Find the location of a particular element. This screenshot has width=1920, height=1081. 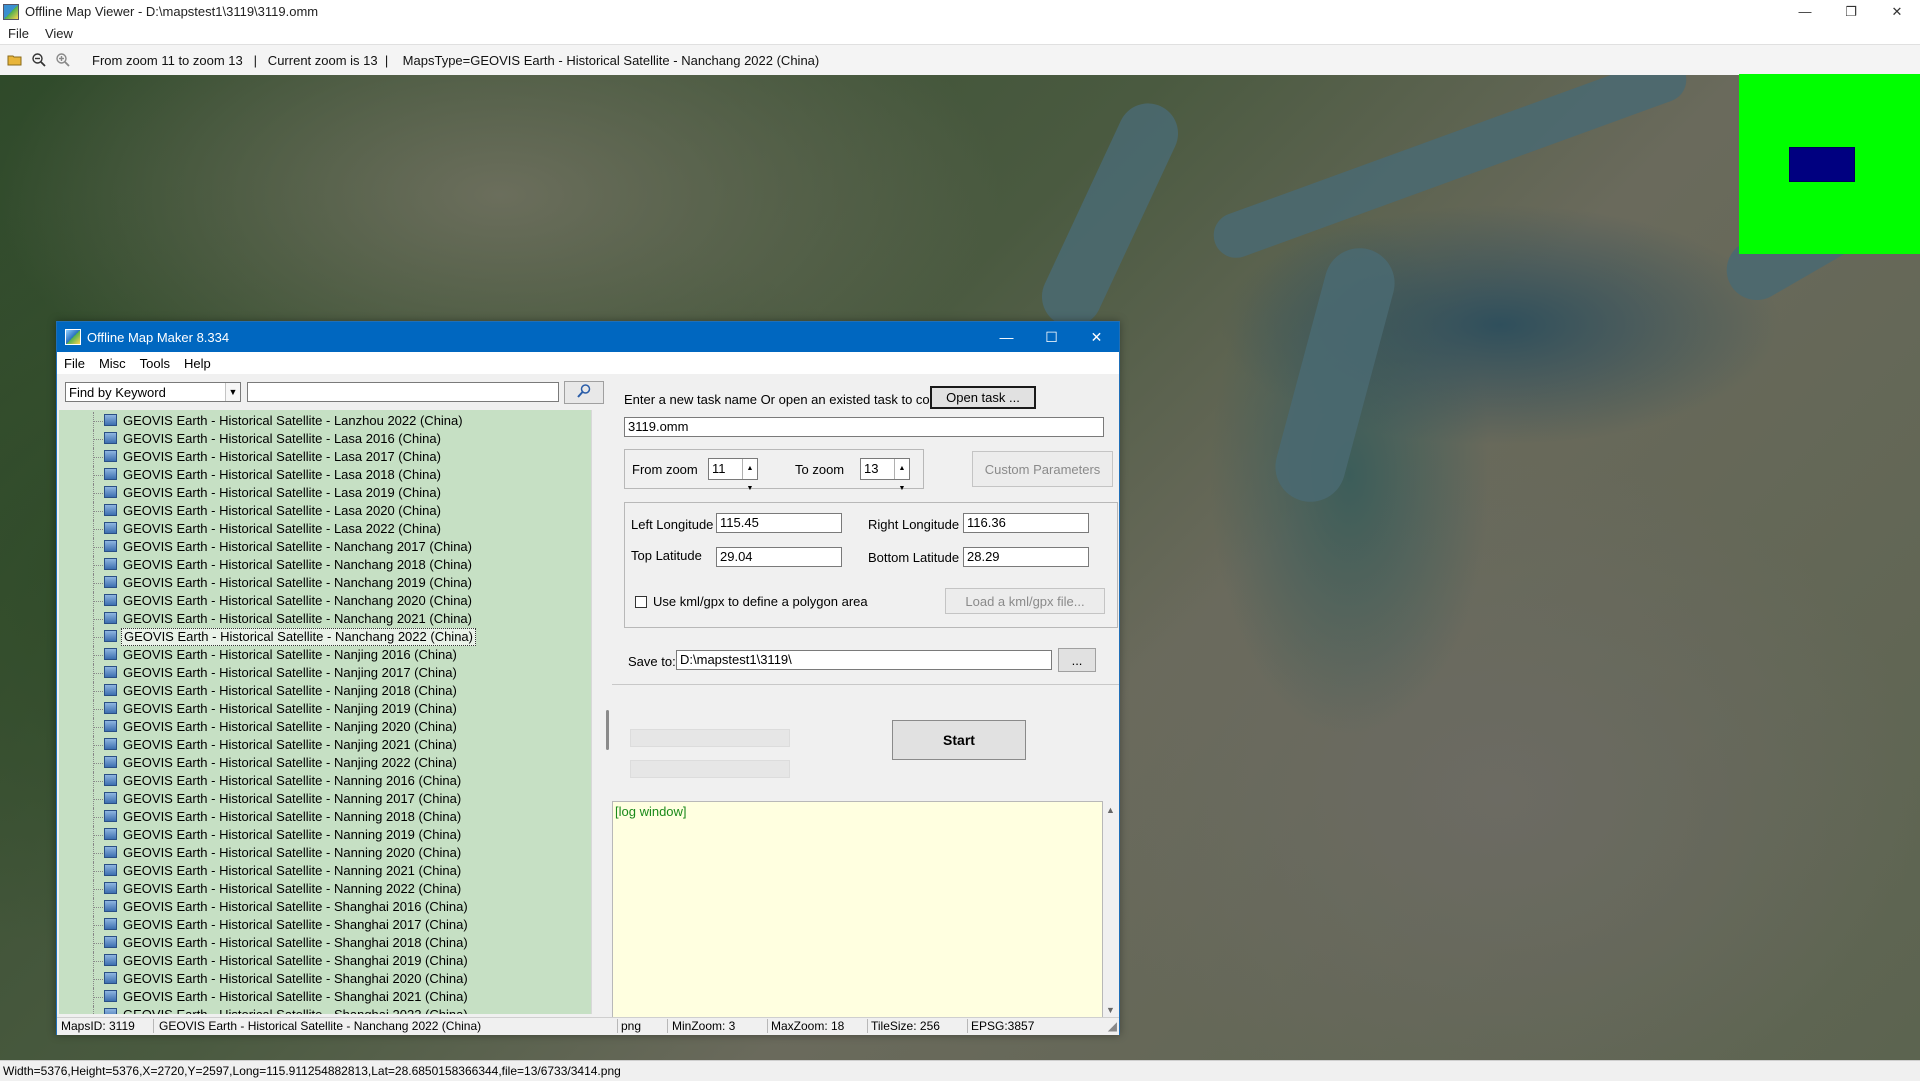

scroll-down-icon: ▼ is located at coordinates (1110, 1010).